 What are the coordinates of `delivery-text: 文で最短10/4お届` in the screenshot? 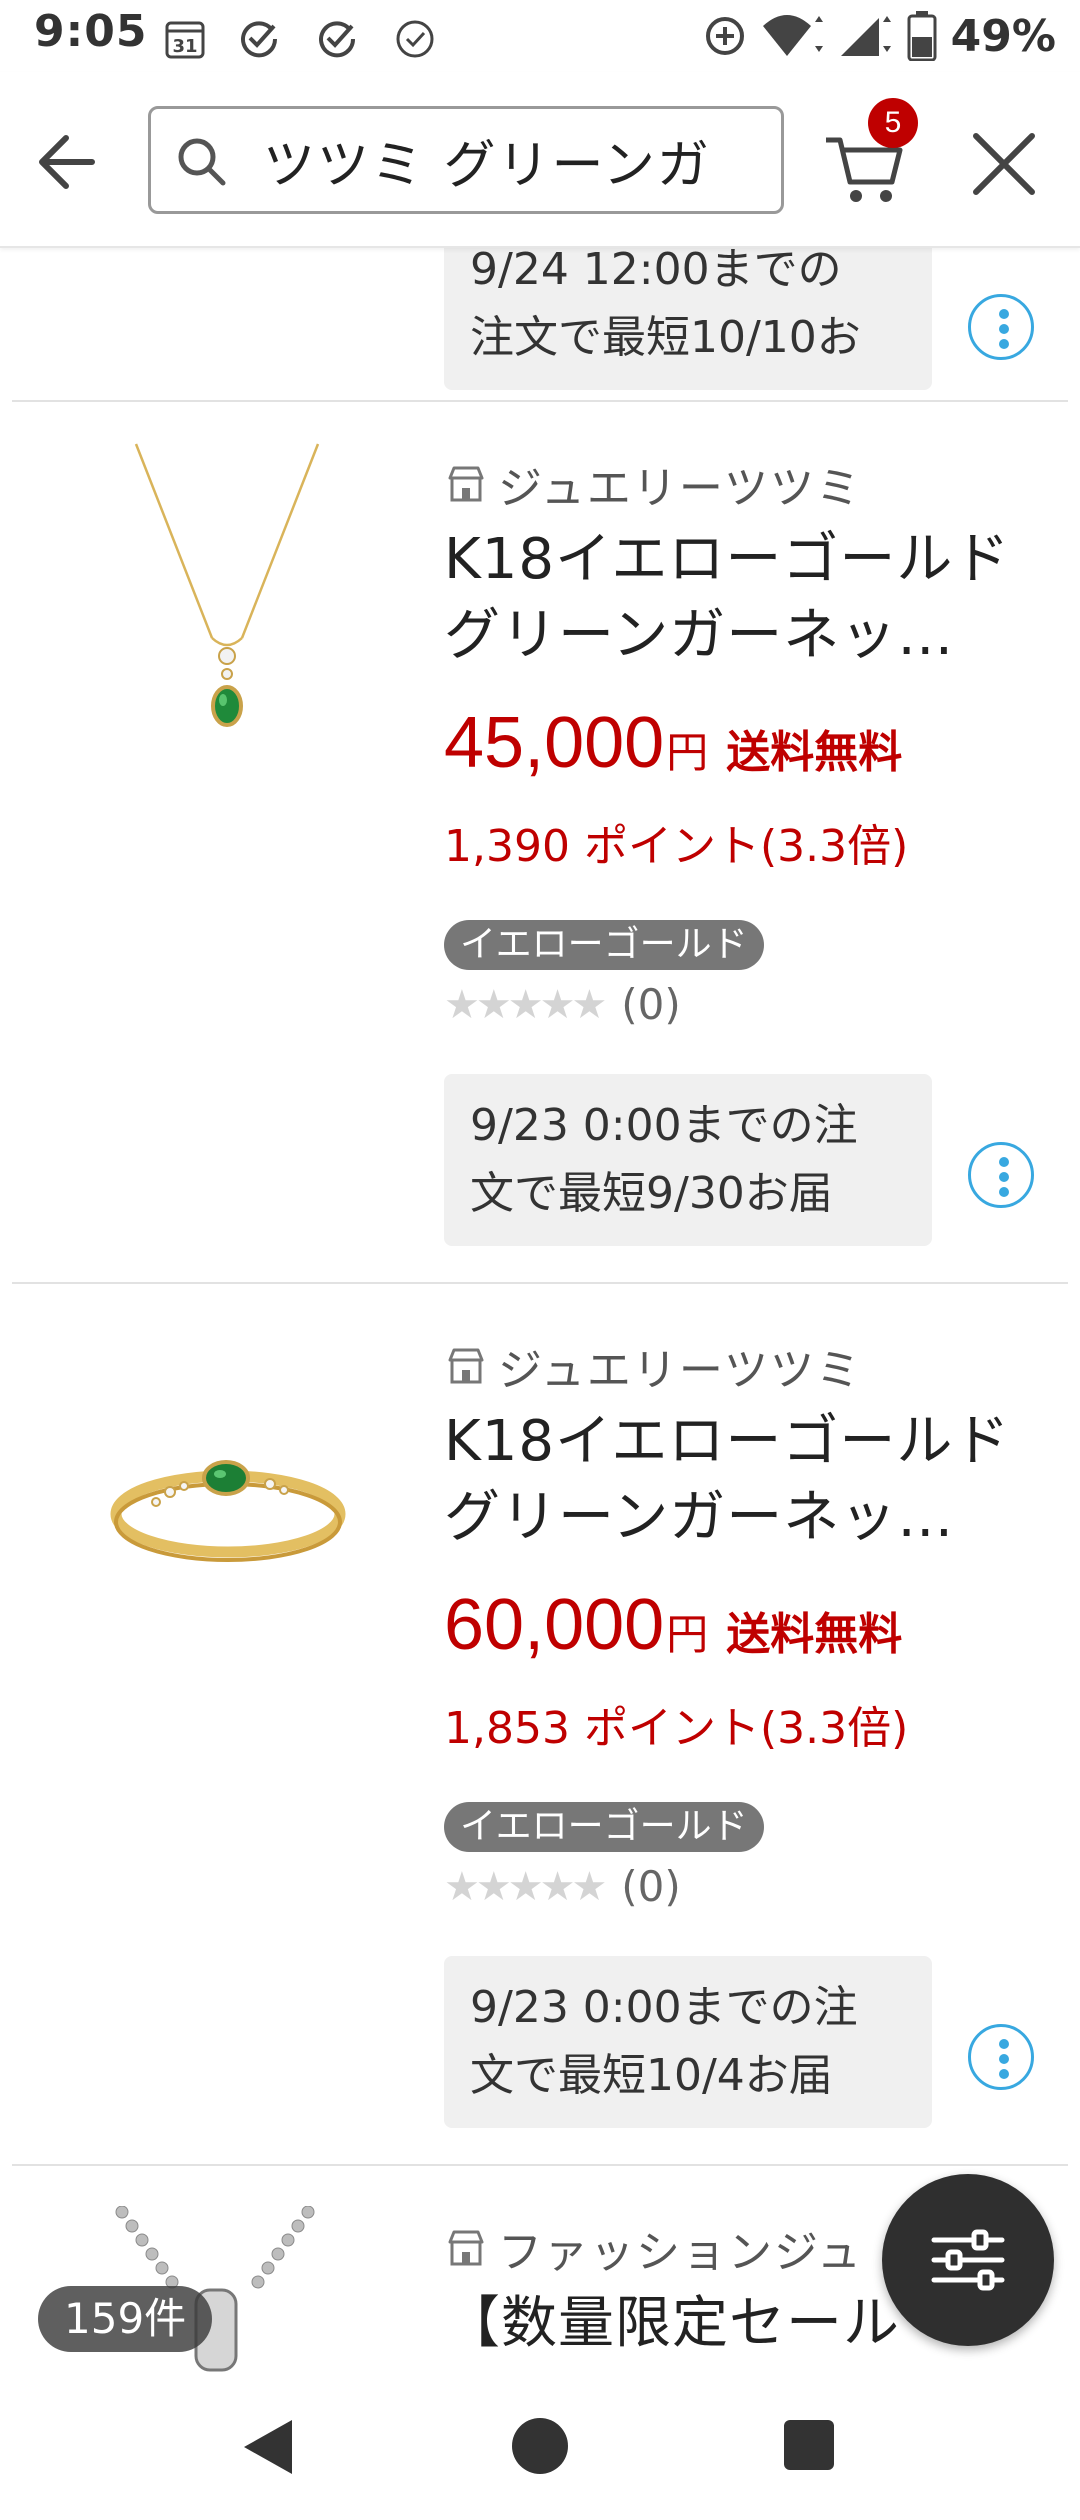 It's located at (651, 2075).